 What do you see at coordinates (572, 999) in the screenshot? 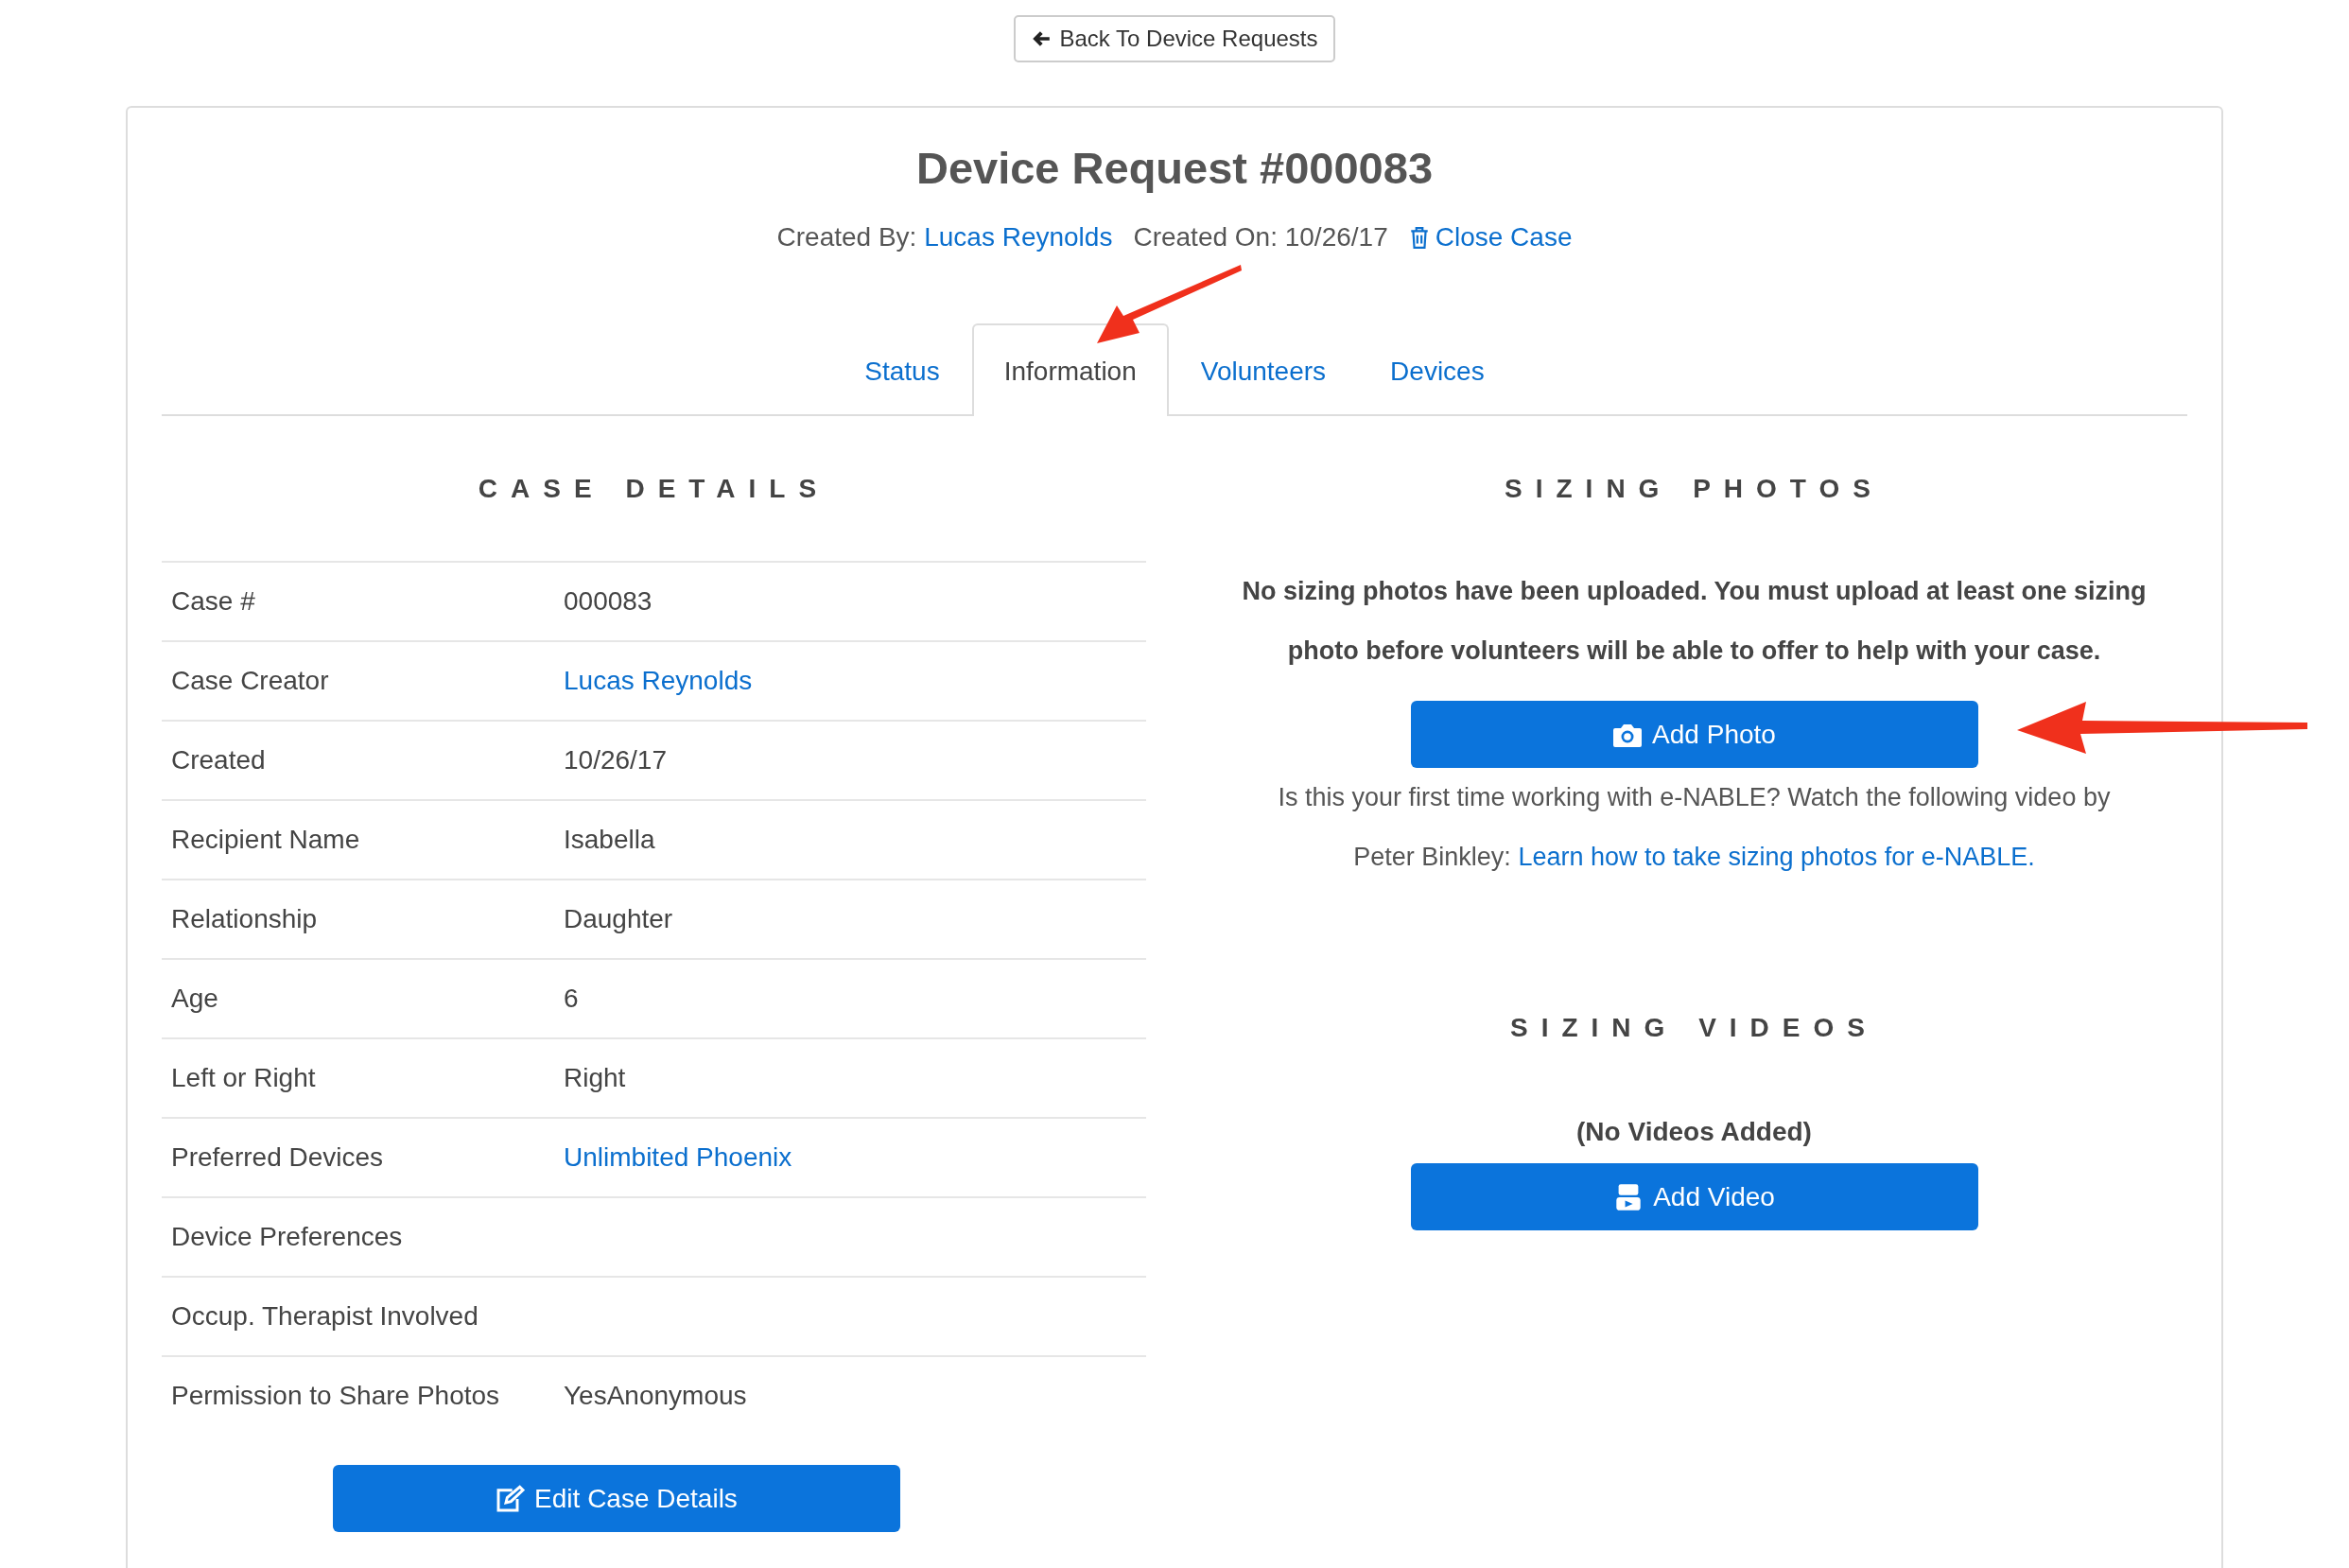
I see `case-value: 6` at bounding box center [572, 999].